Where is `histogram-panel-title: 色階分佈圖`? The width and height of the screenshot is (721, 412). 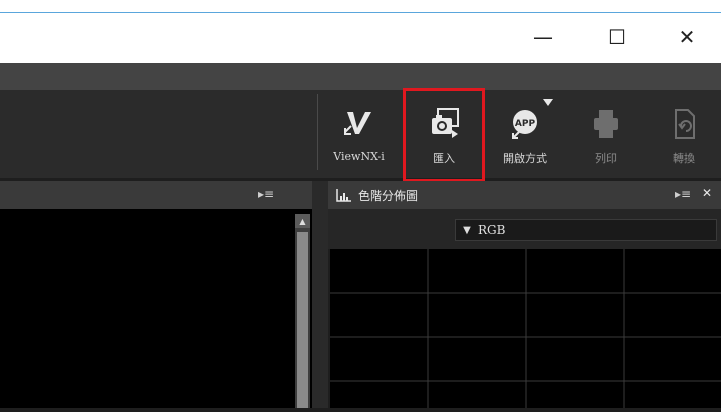
histogram-panel-title: 色階分佈圖 is located at coordinates (388, 196).